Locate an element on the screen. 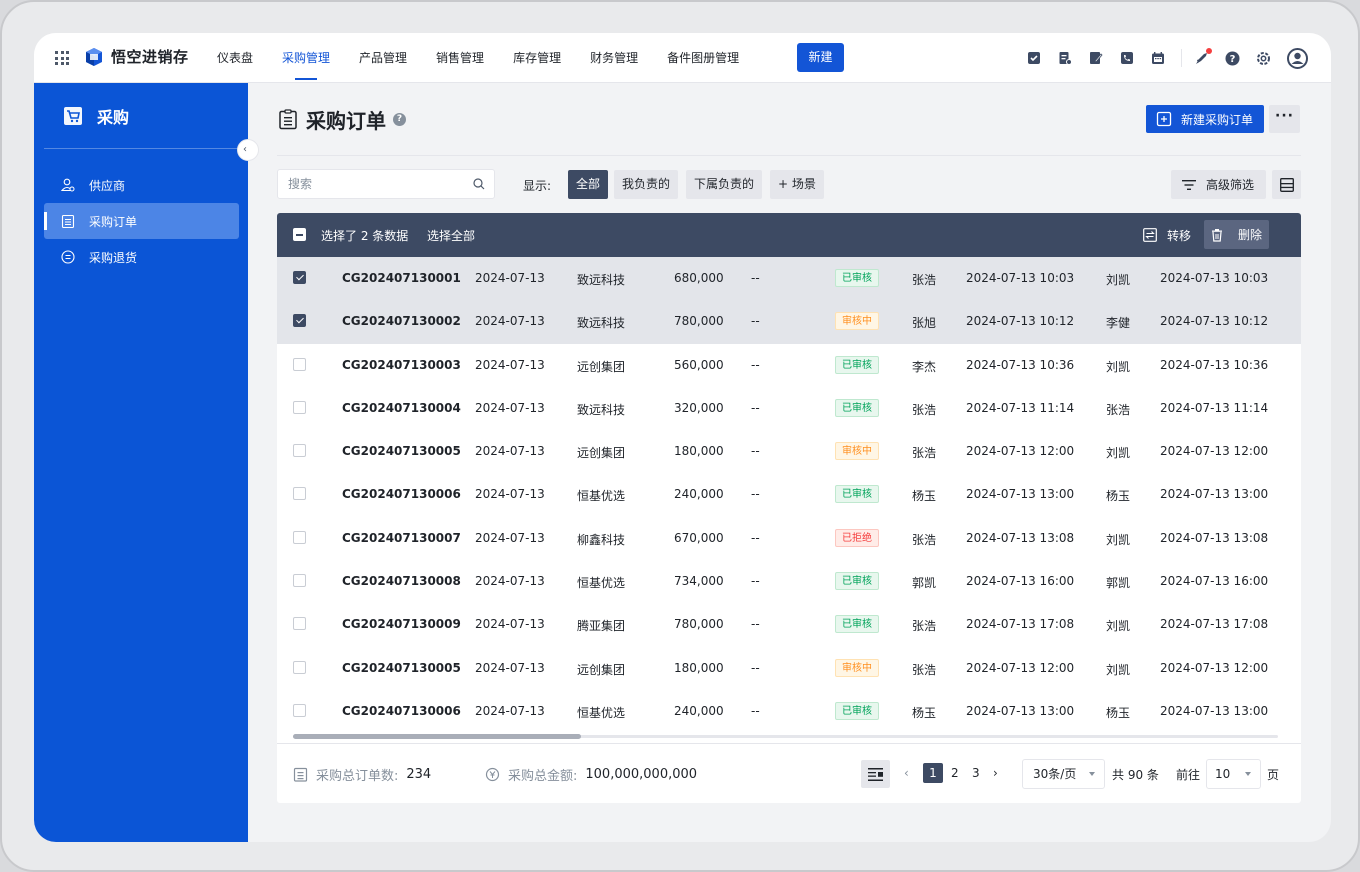 The image size is (1360, 872). app-logo: 悟空进销存 is located at coordinates (136, 56).